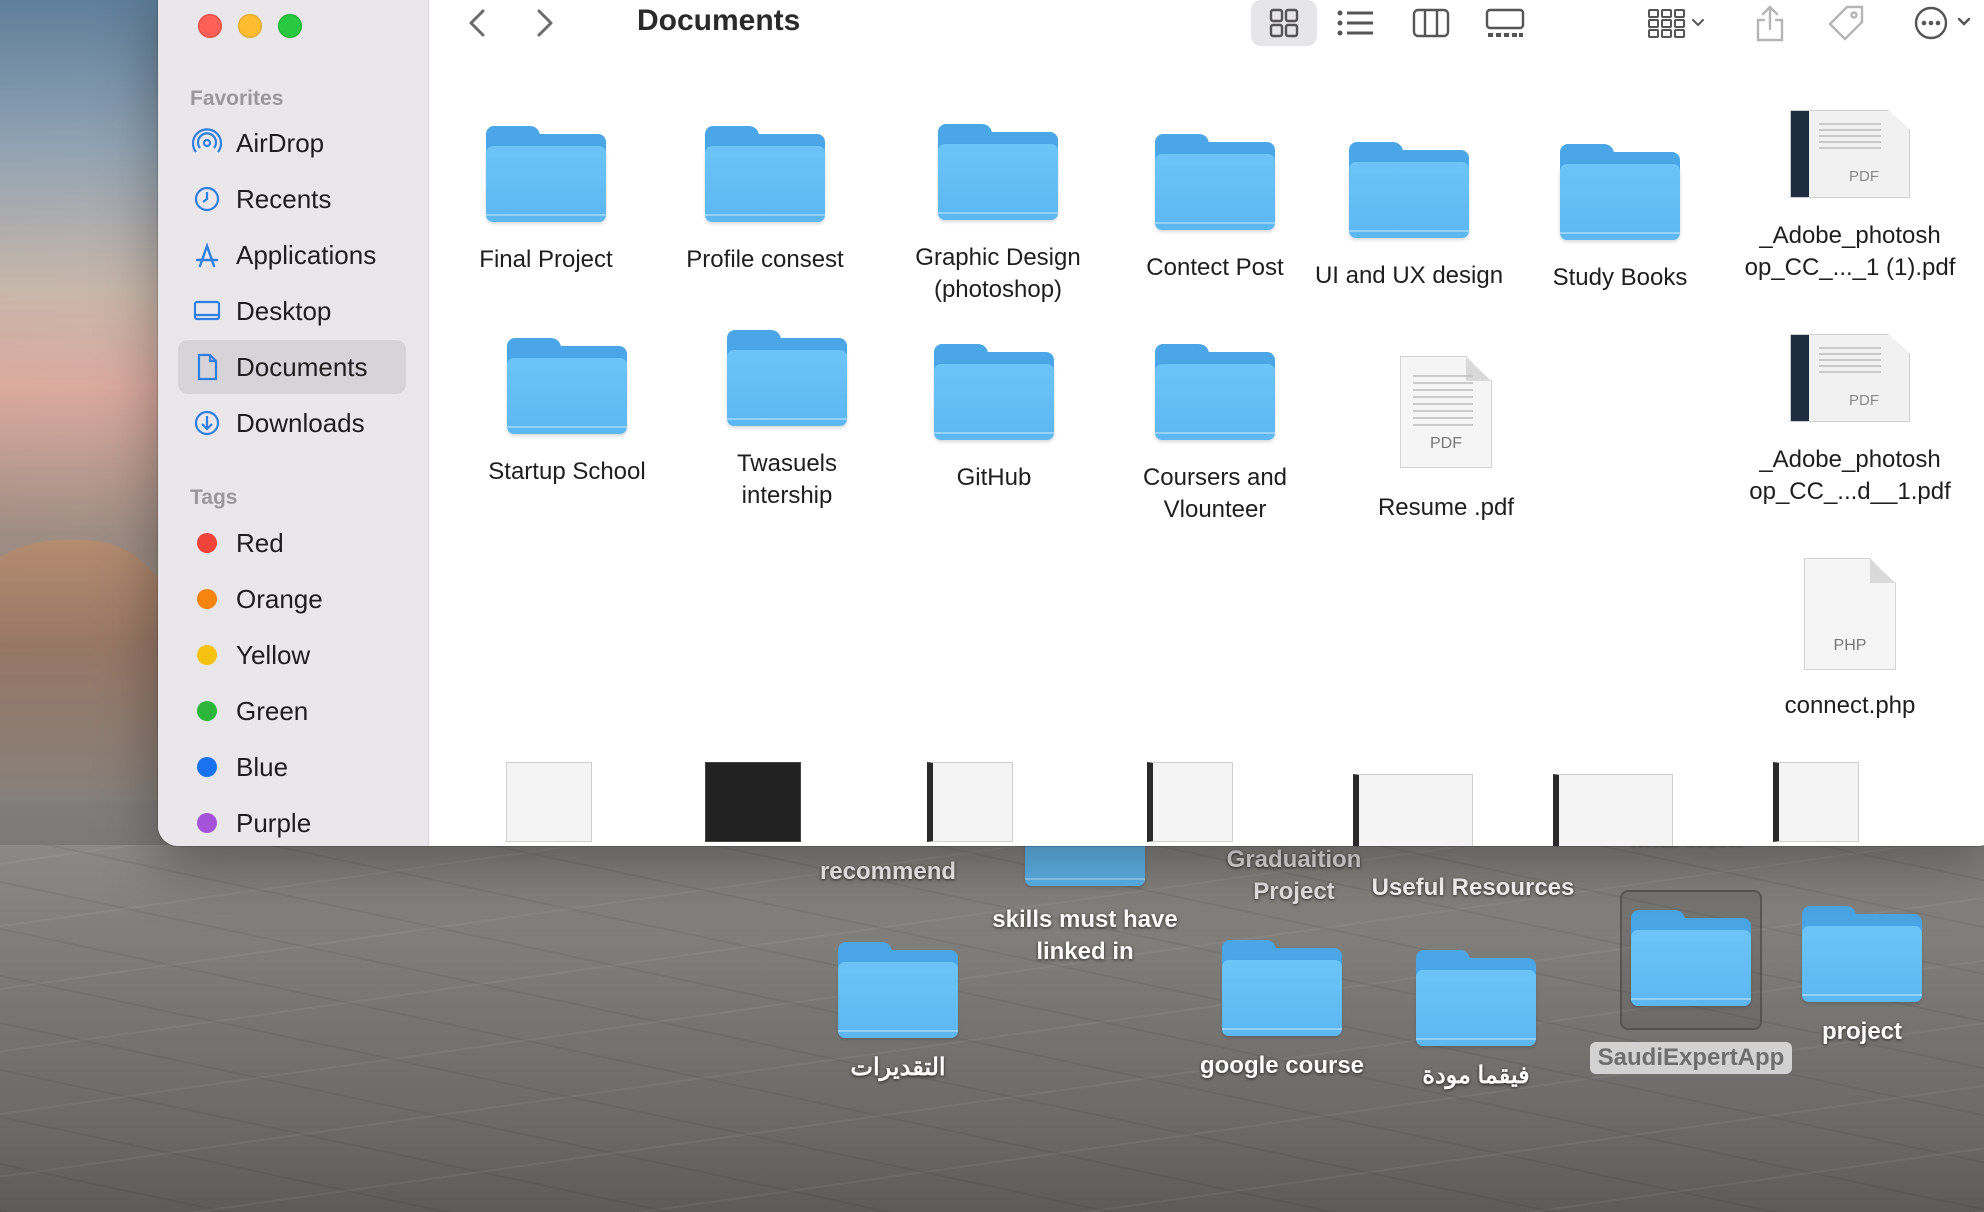 This screenshot has width=1984, height=1212. I want to click on forward-button, so click(545, 23).